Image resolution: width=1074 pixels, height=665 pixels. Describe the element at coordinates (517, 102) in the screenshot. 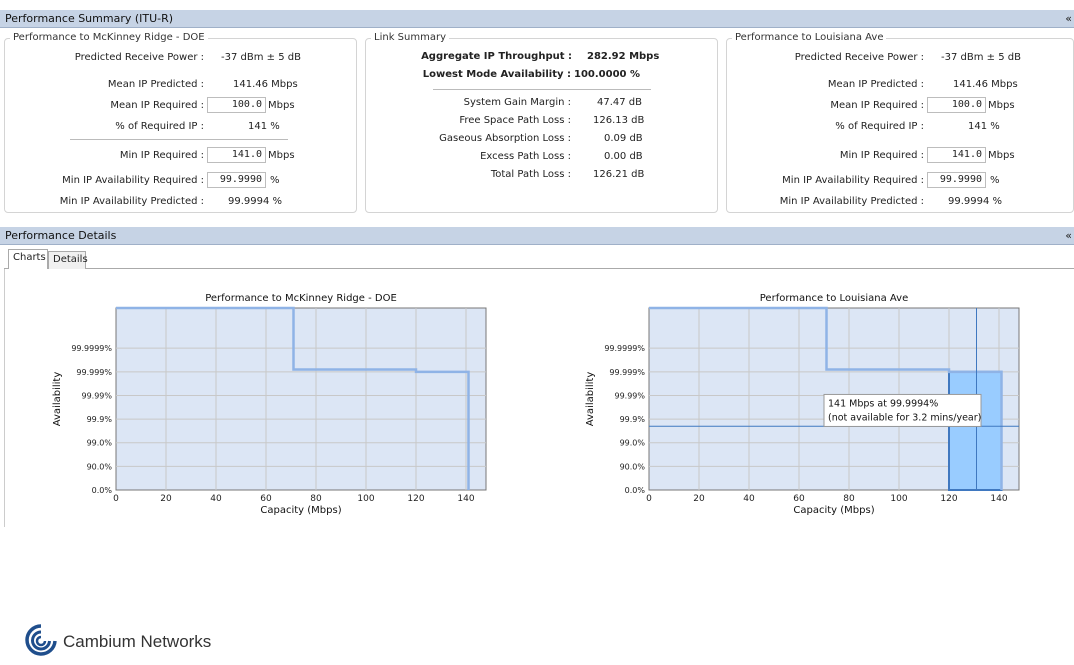

I see `link-row-label: System Gain Margin :` at that location.